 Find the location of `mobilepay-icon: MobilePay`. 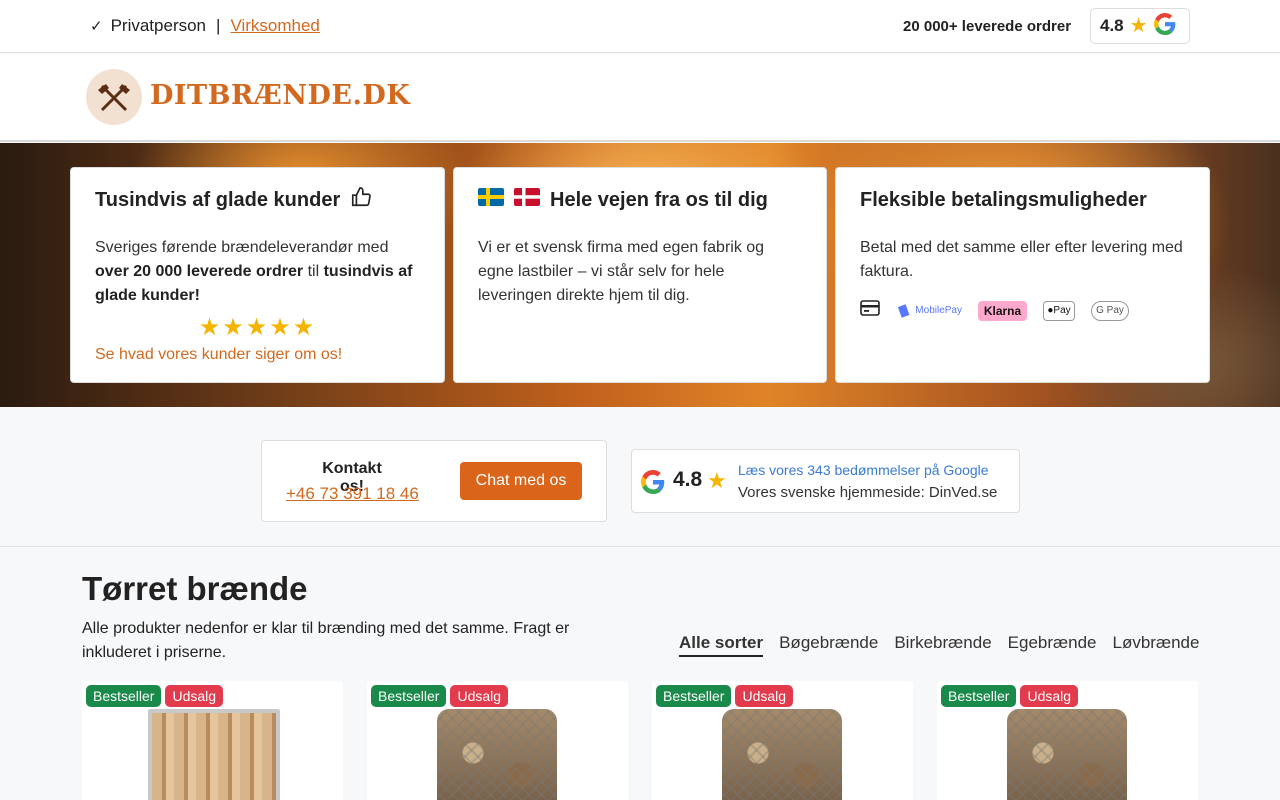

mobilepay-icon: MobilePay is located at coordinates (929, 311).